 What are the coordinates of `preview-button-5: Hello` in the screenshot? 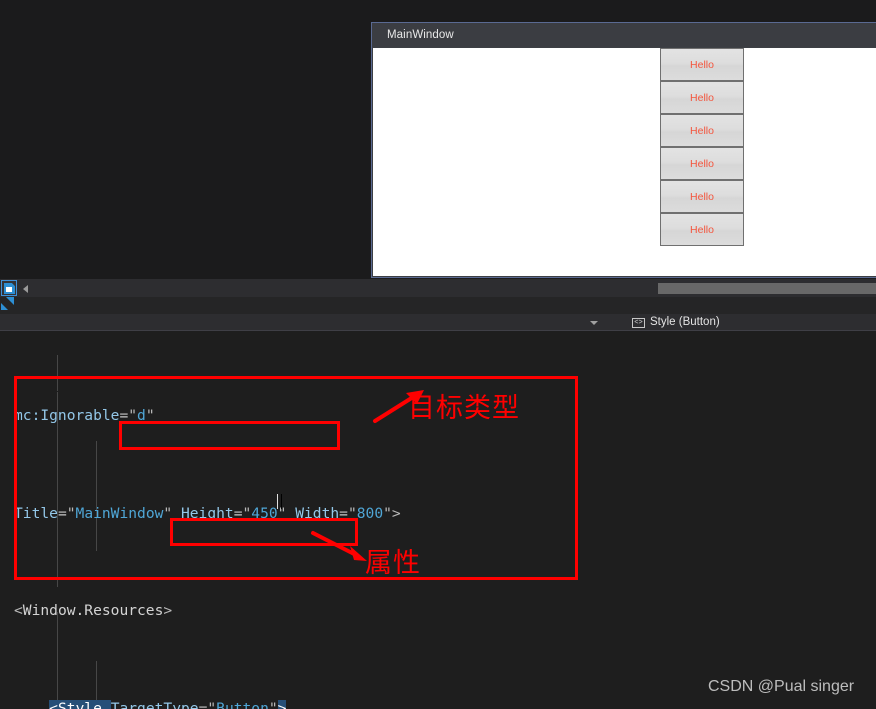 It's located at (702, 196).